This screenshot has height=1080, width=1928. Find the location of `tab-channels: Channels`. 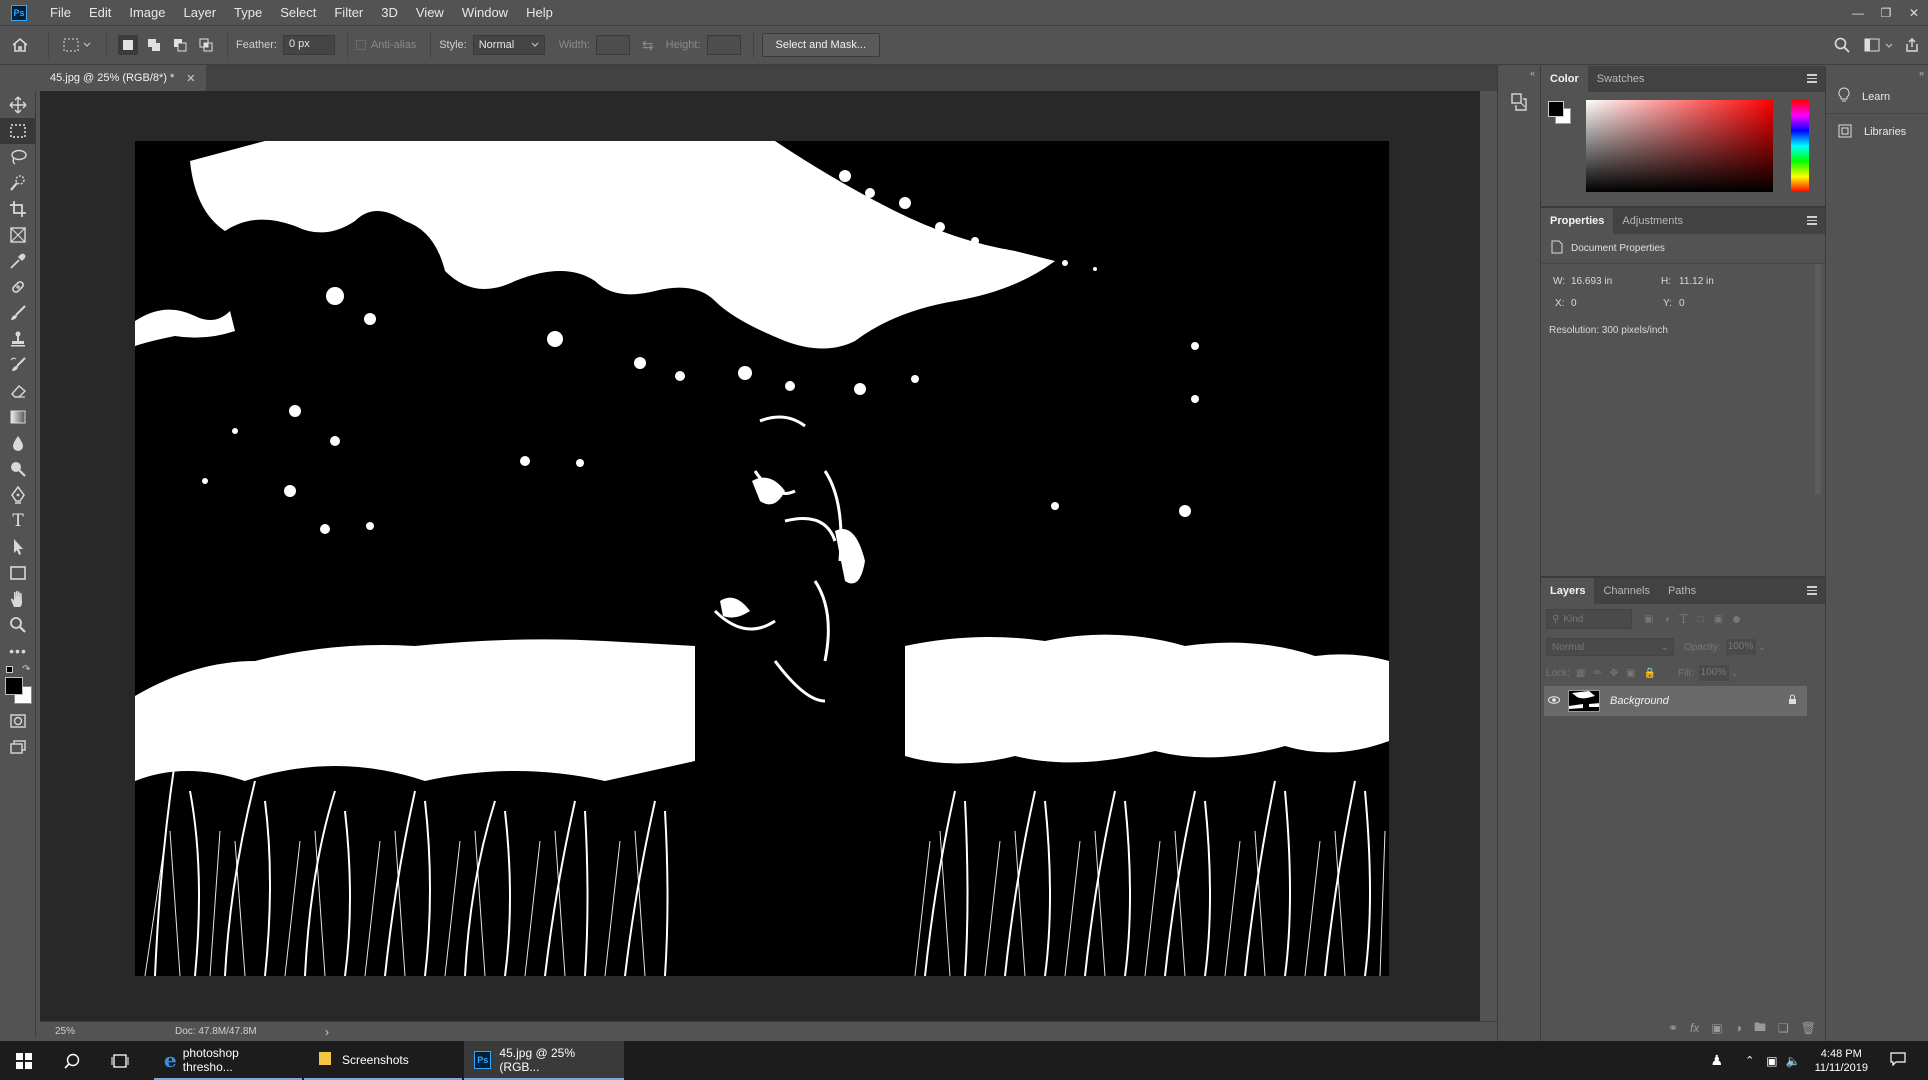

tab-channels: Channels is located at coordinates (1626, 591).